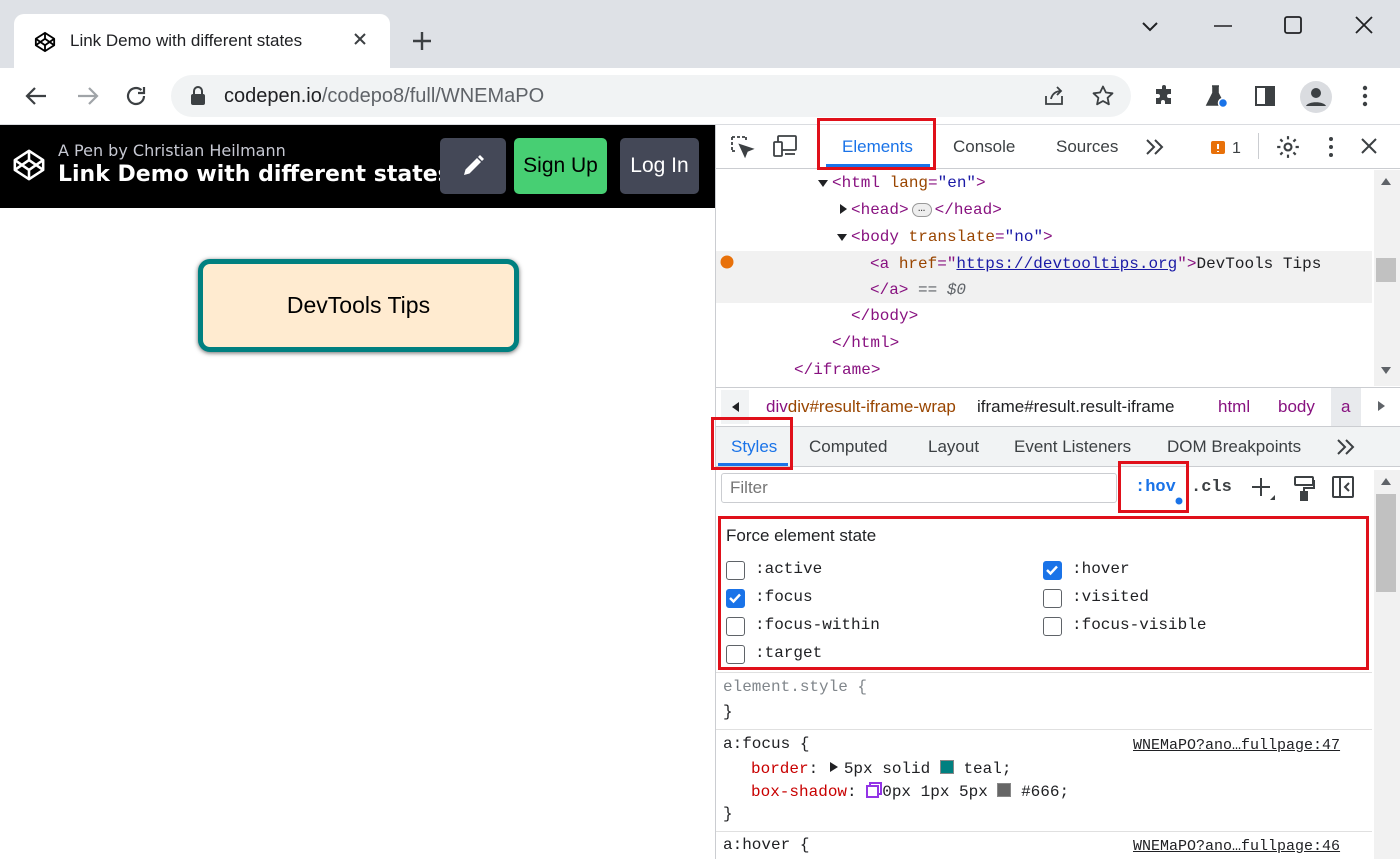 This screenshot has height=859, width=1400. Describe the element at coordinates (1343, 487) in the screenshot. I see `toggle-sidebar-icon` at that location.